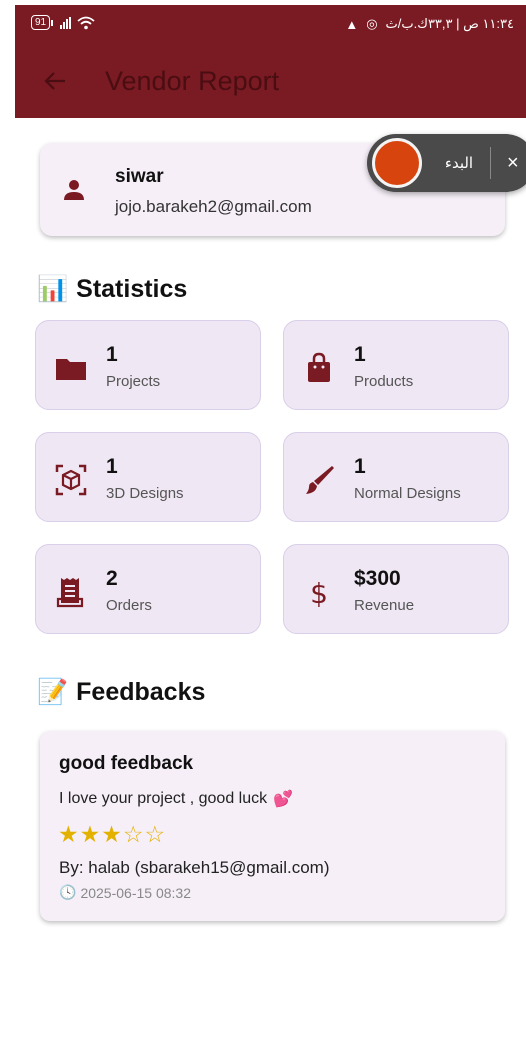 The width and height of the screenshot is (526, 1040). I want to click on star-rating: ★★★☆☆, so click(112, 834).